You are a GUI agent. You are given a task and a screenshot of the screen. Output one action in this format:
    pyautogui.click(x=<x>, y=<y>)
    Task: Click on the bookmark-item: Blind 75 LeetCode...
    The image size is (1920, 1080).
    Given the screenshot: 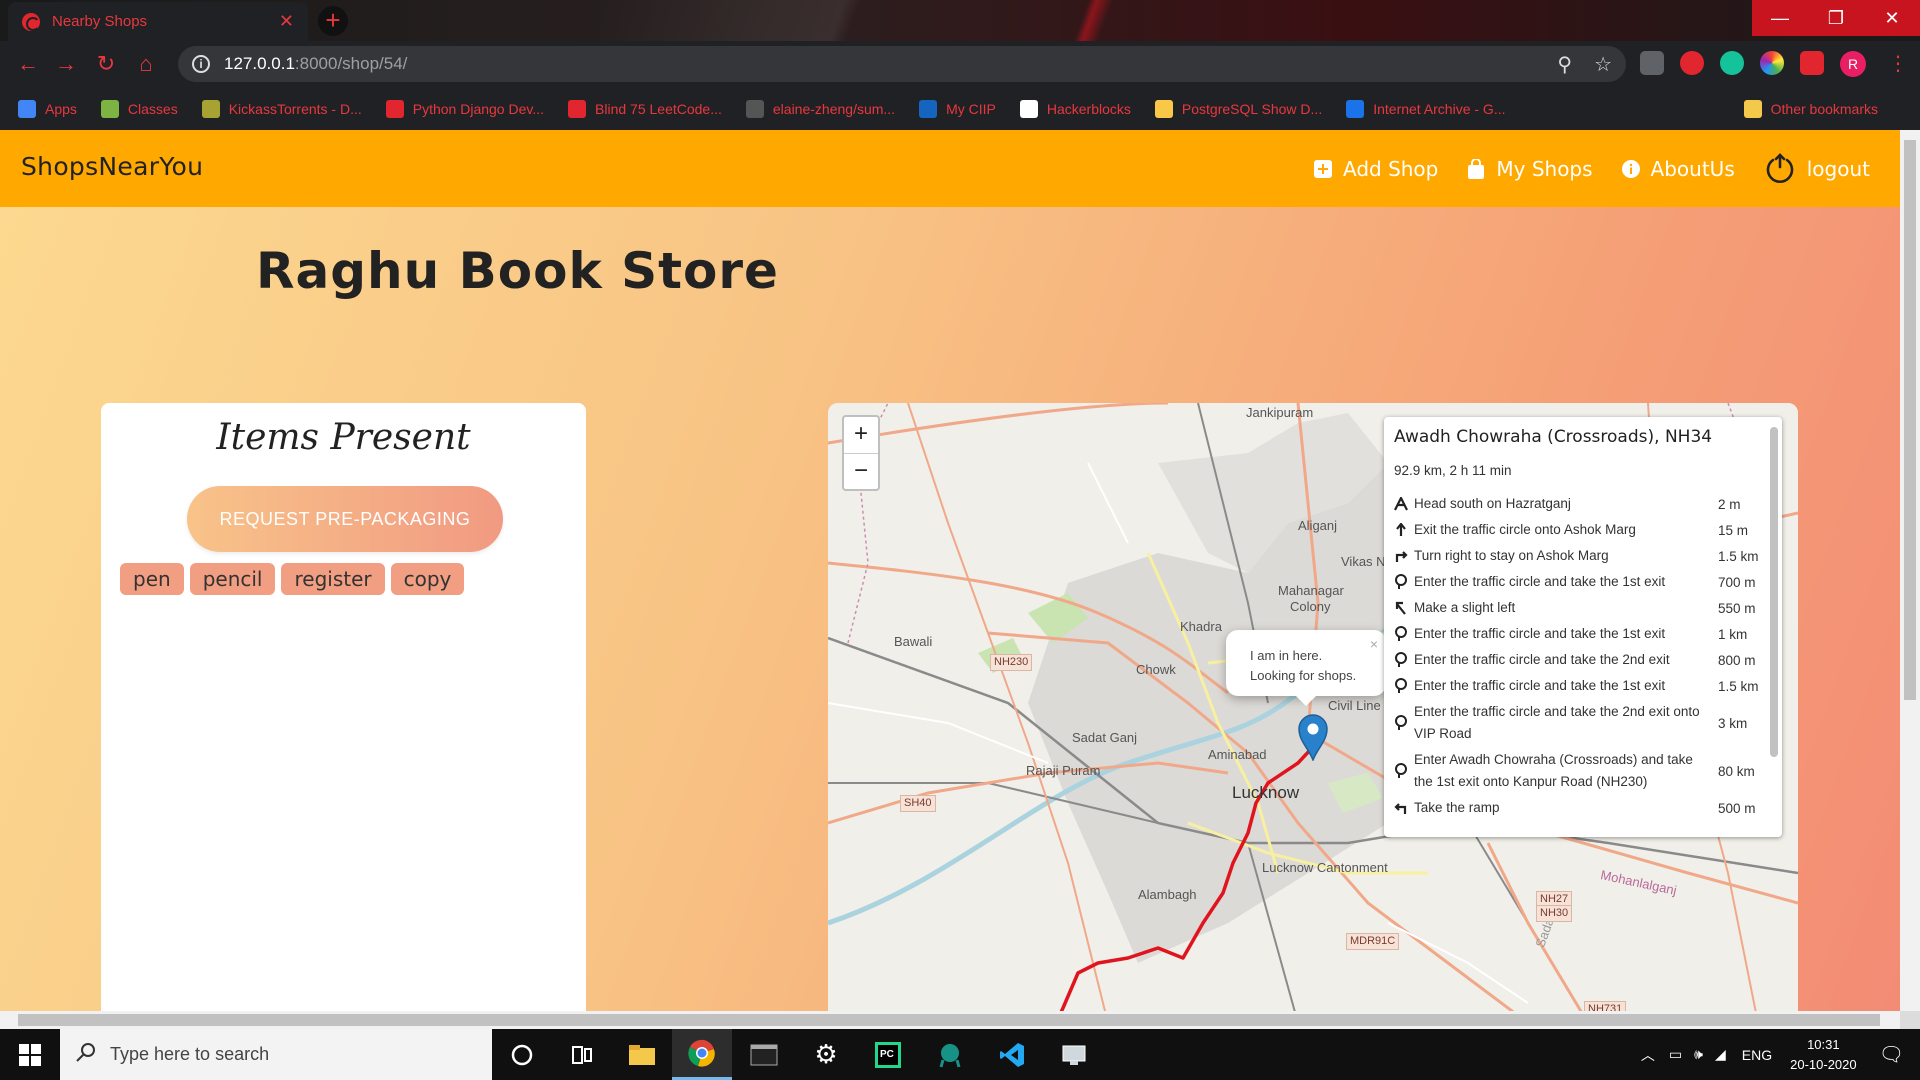 What is the action you would take?
    pyautogui.click(x=645, y=108)
    